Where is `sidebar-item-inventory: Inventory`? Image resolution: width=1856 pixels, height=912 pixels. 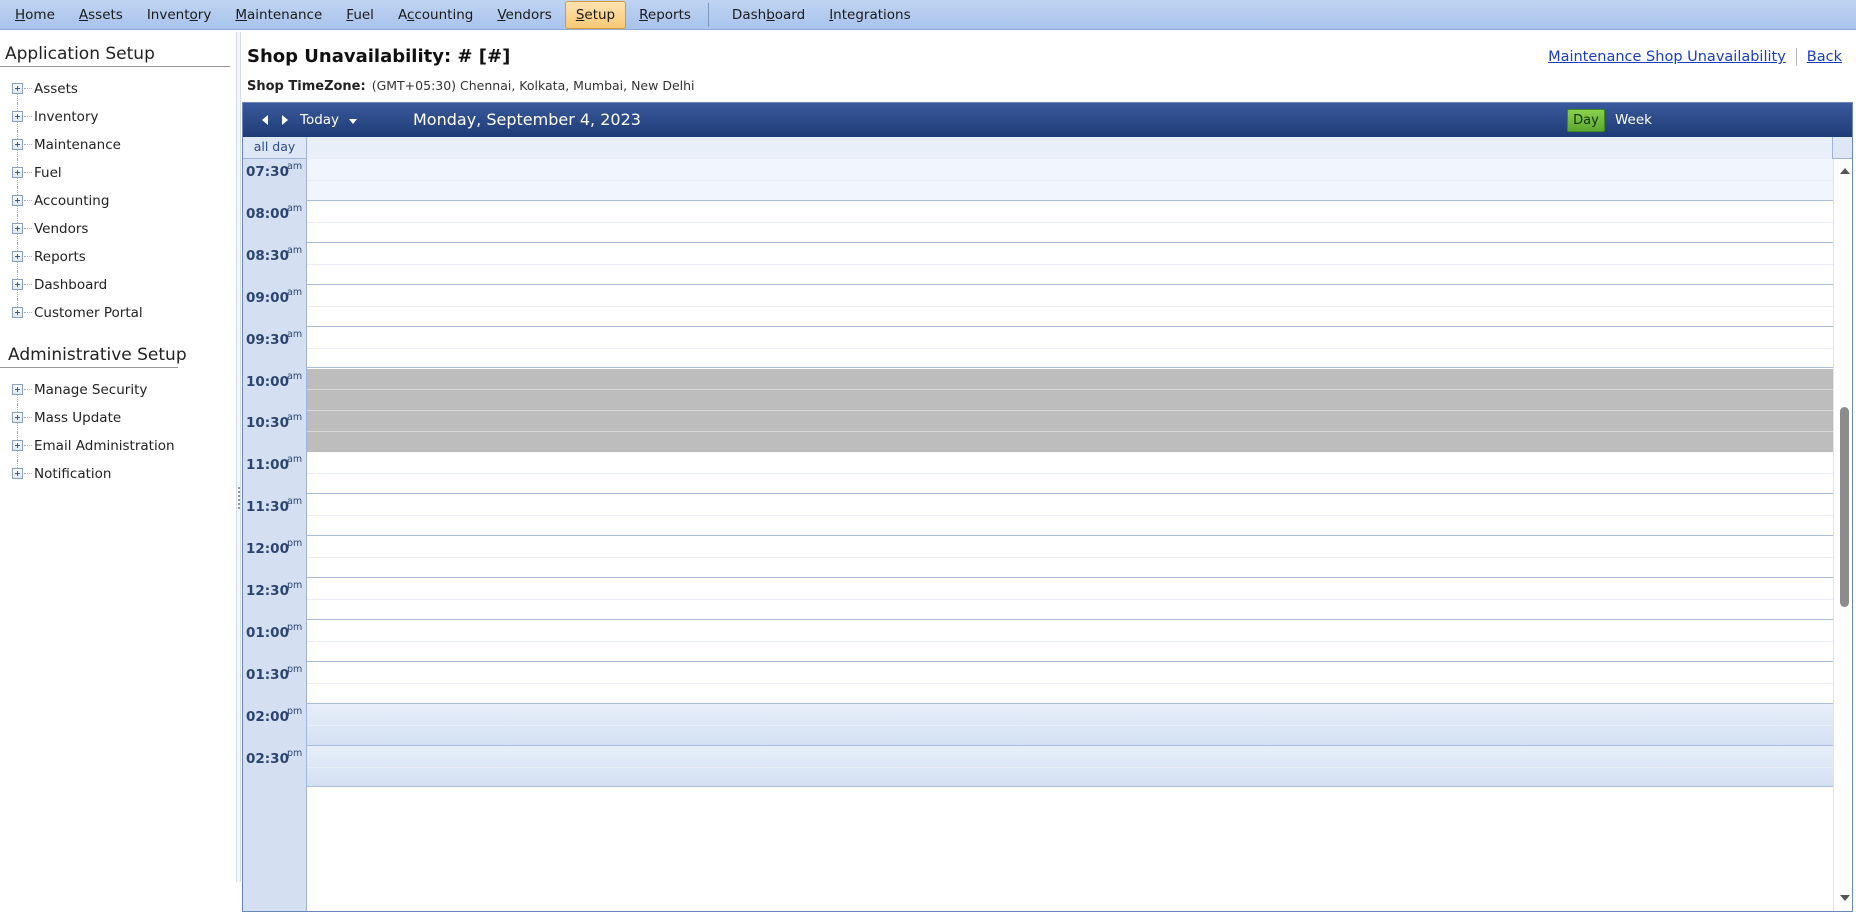 sidebar-item-inventory: Inventory is located at coordinates (118, 117).